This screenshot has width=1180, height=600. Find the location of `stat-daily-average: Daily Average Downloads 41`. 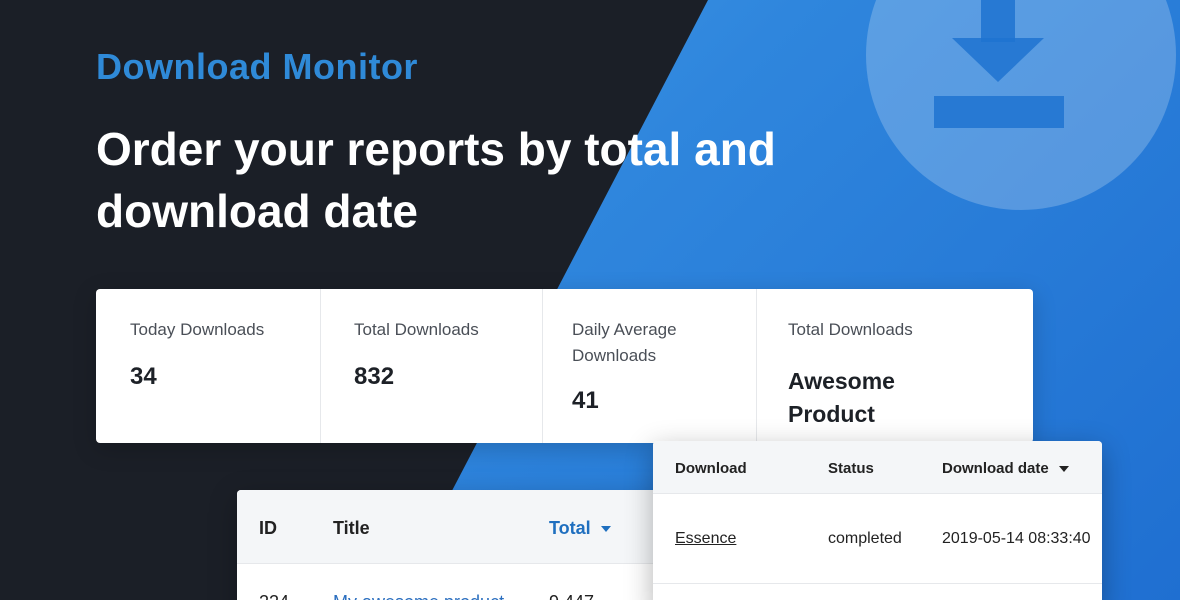

stat-daily-average: Daily Average Downloads 41 is located at coordinates (650, 366).